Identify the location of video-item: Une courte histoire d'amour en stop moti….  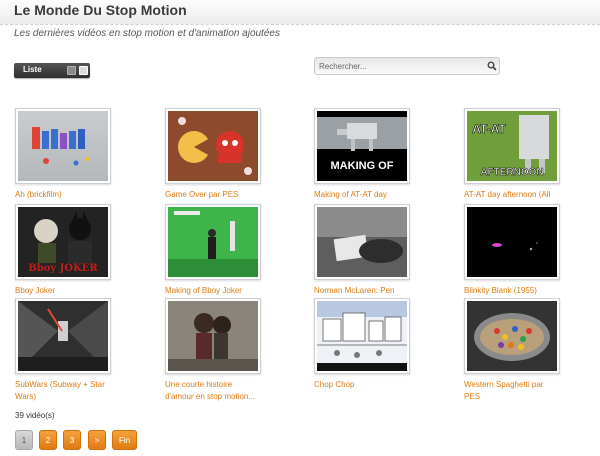
(213, 350).